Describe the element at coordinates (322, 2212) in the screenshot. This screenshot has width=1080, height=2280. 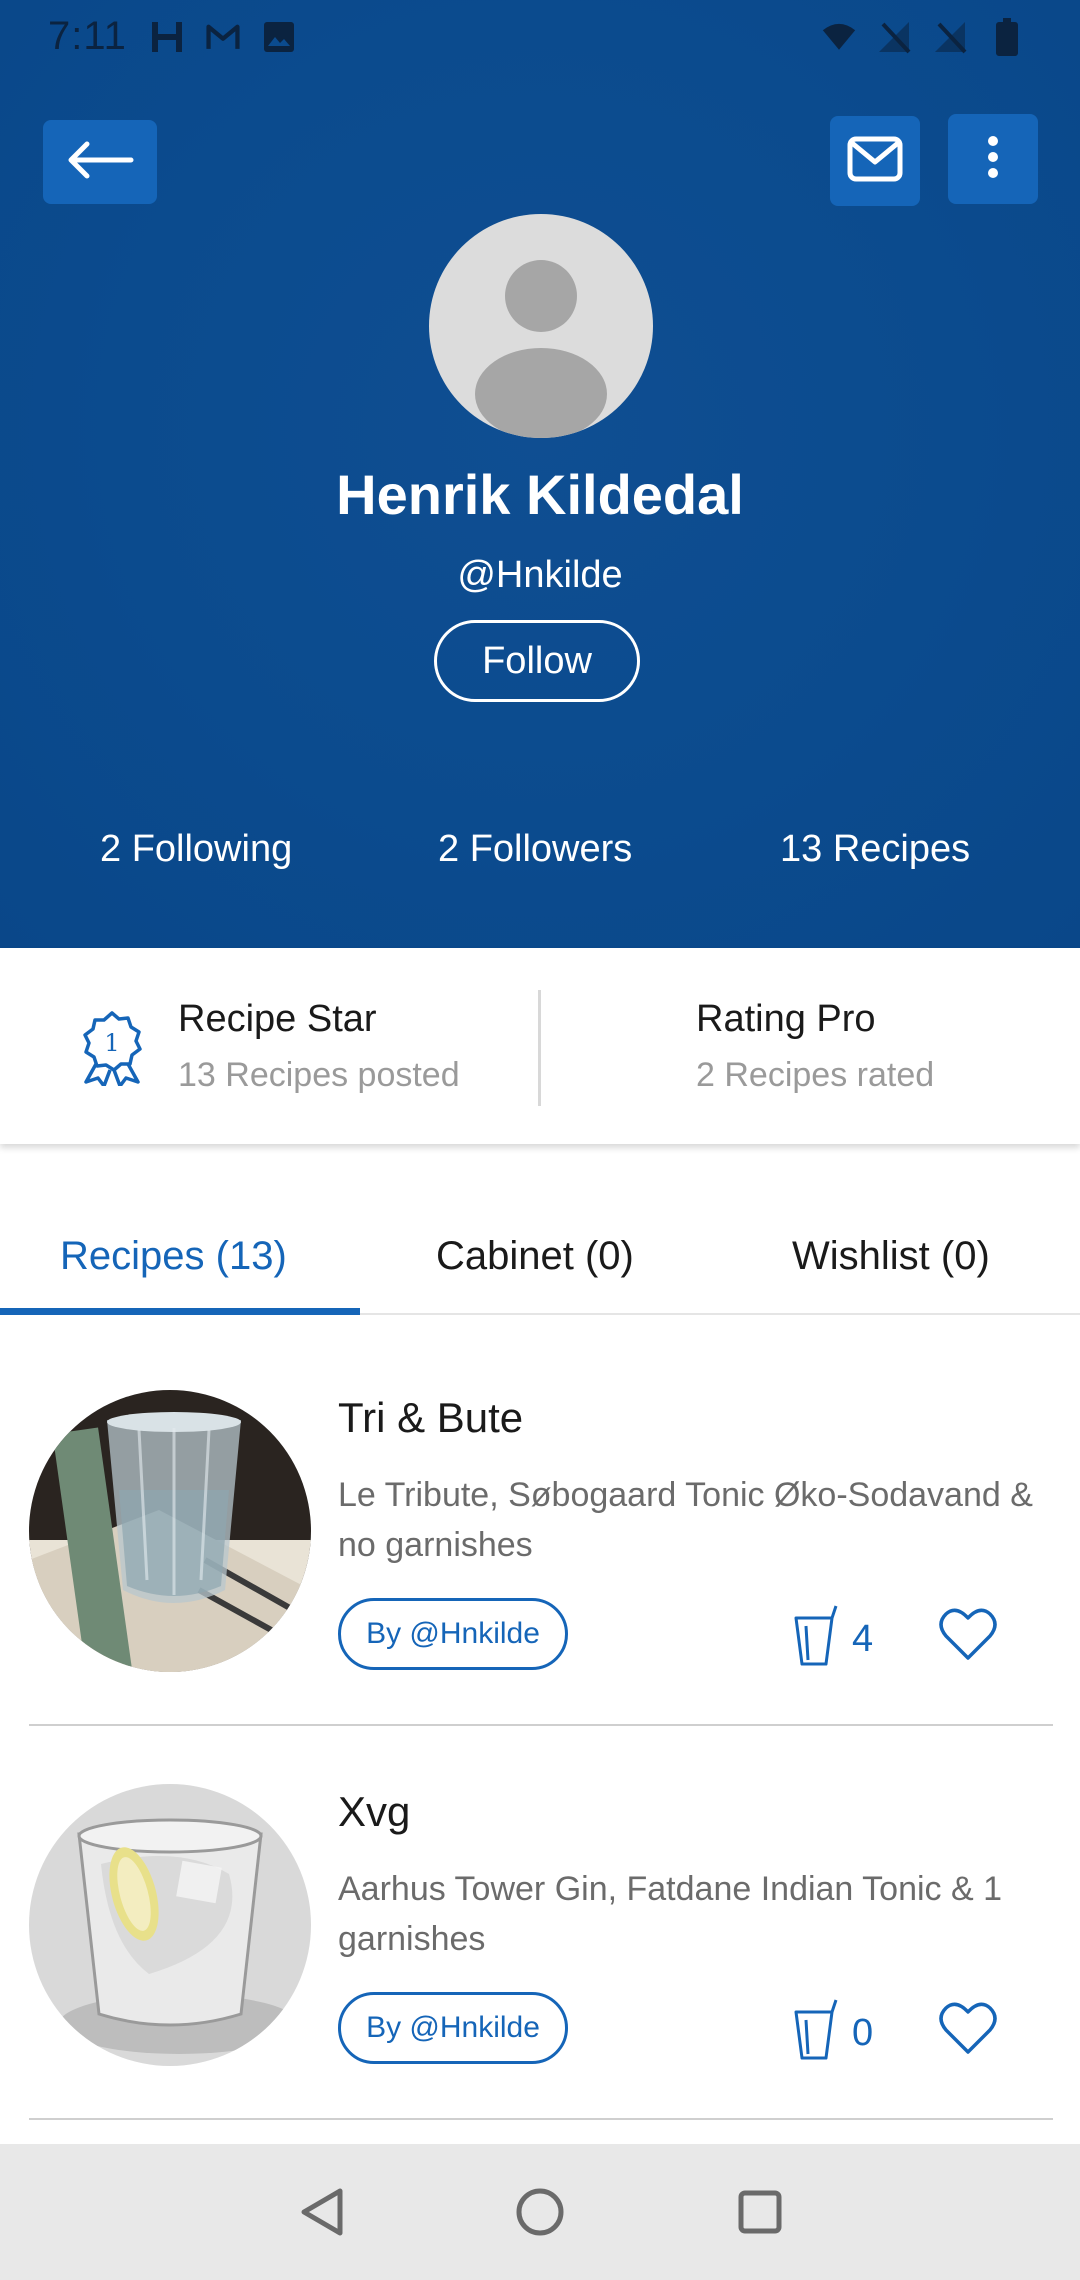
I see `back-triangle-icon` at that location.